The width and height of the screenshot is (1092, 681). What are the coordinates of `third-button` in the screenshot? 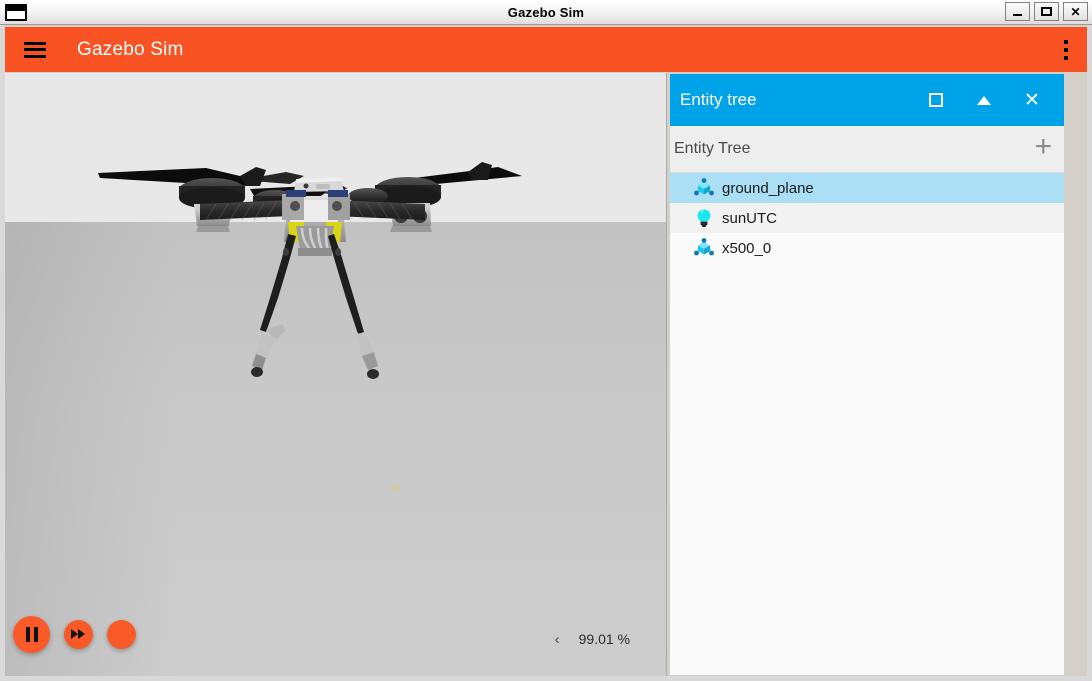 It's located at (121, 634).